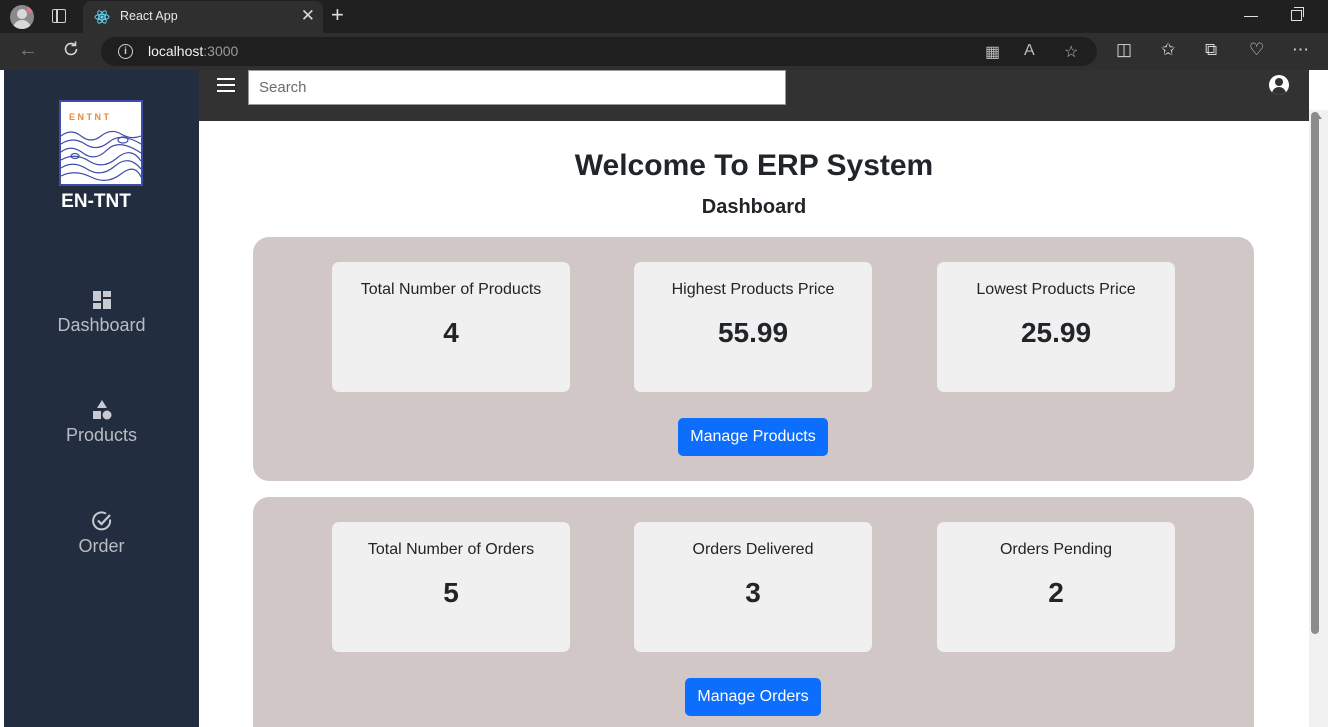 The height and width of the screenshot is (727, 1328). What do you see at coordinates (71, 49) in the screenshot?
I see `reload-icon` at bounding box center [71, 49].